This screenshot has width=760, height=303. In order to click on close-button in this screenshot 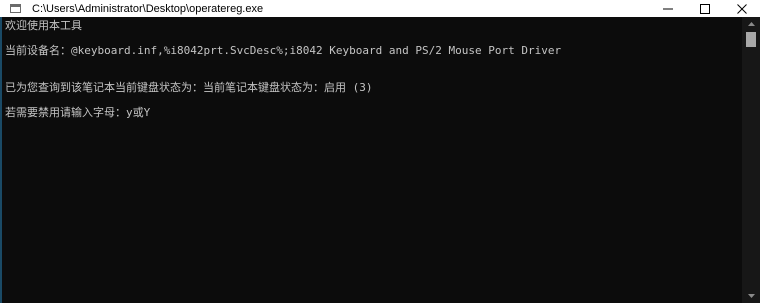, I will do `click(741, 8)`.